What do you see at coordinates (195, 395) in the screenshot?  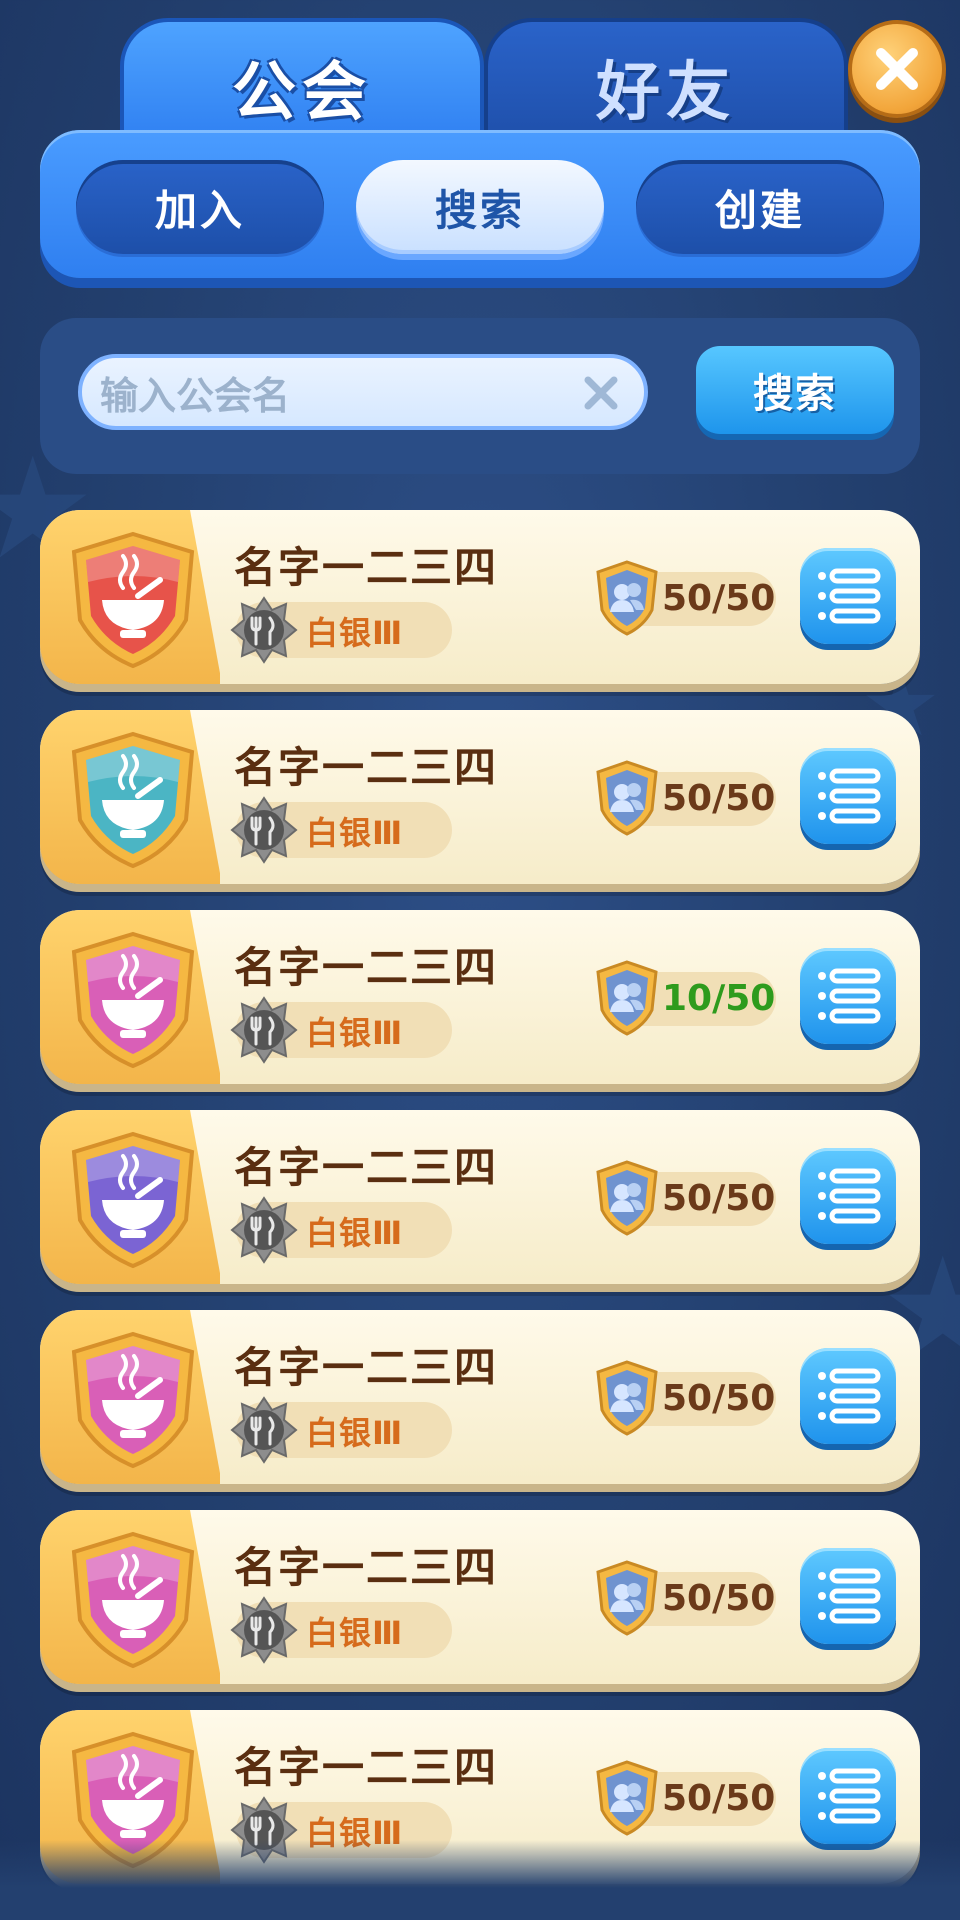 I see `search-placeholder: 输入公会名` at bounding box center [195, 395].